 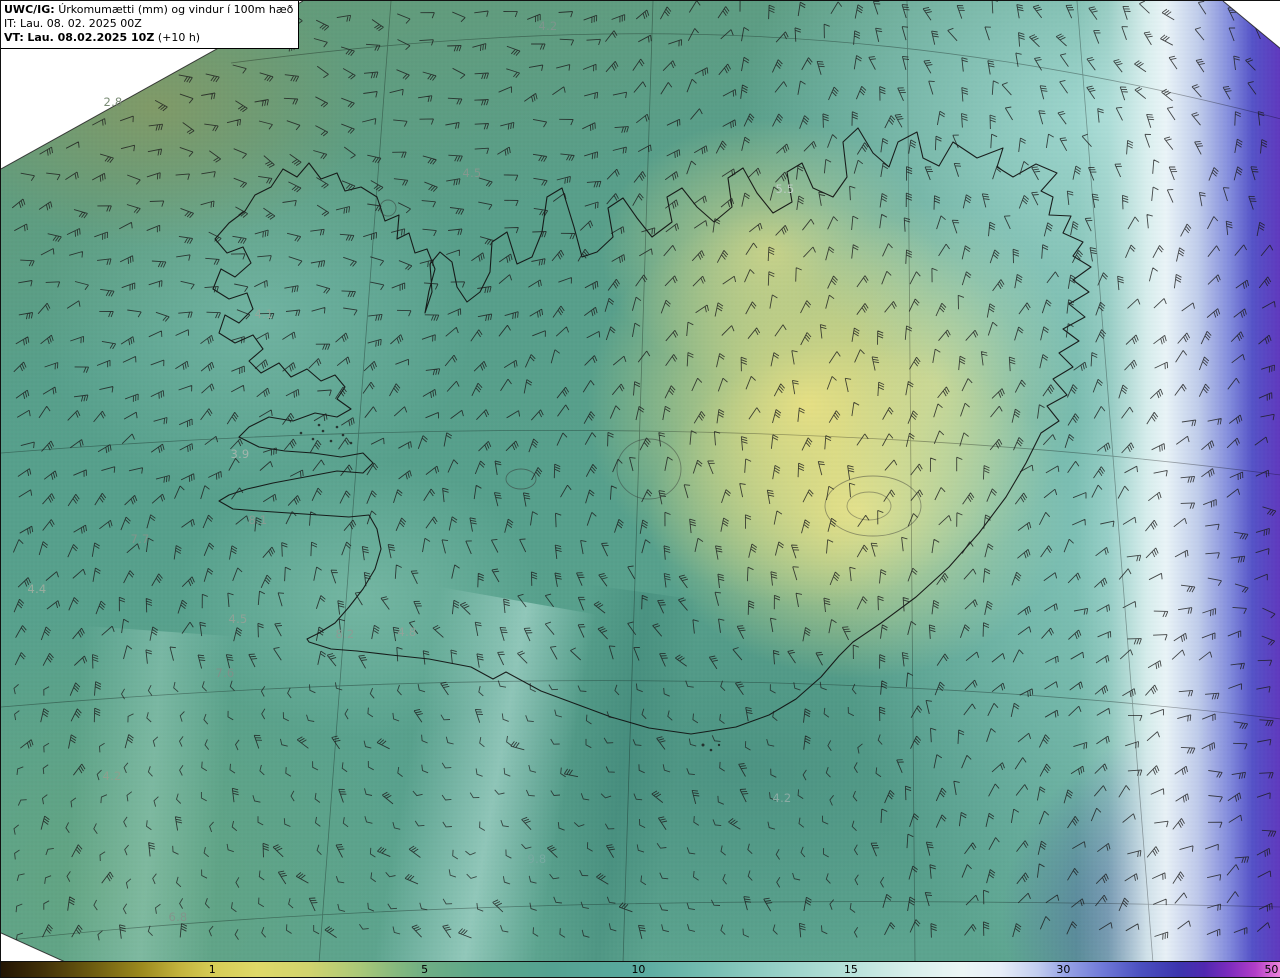 What do you see at coordinates (29, 9) in the screenshot?
I see `model-label: UWC/IG:` at bounding box center [29, 9].